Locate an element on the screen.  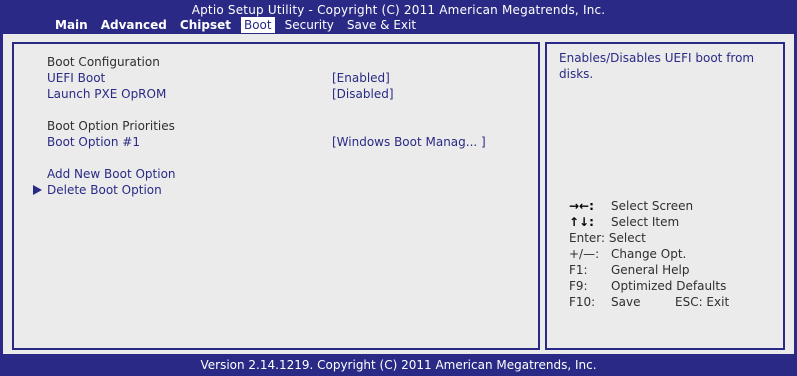
left-right-arrows-icon: →←: is located at coordinates (581, 206).